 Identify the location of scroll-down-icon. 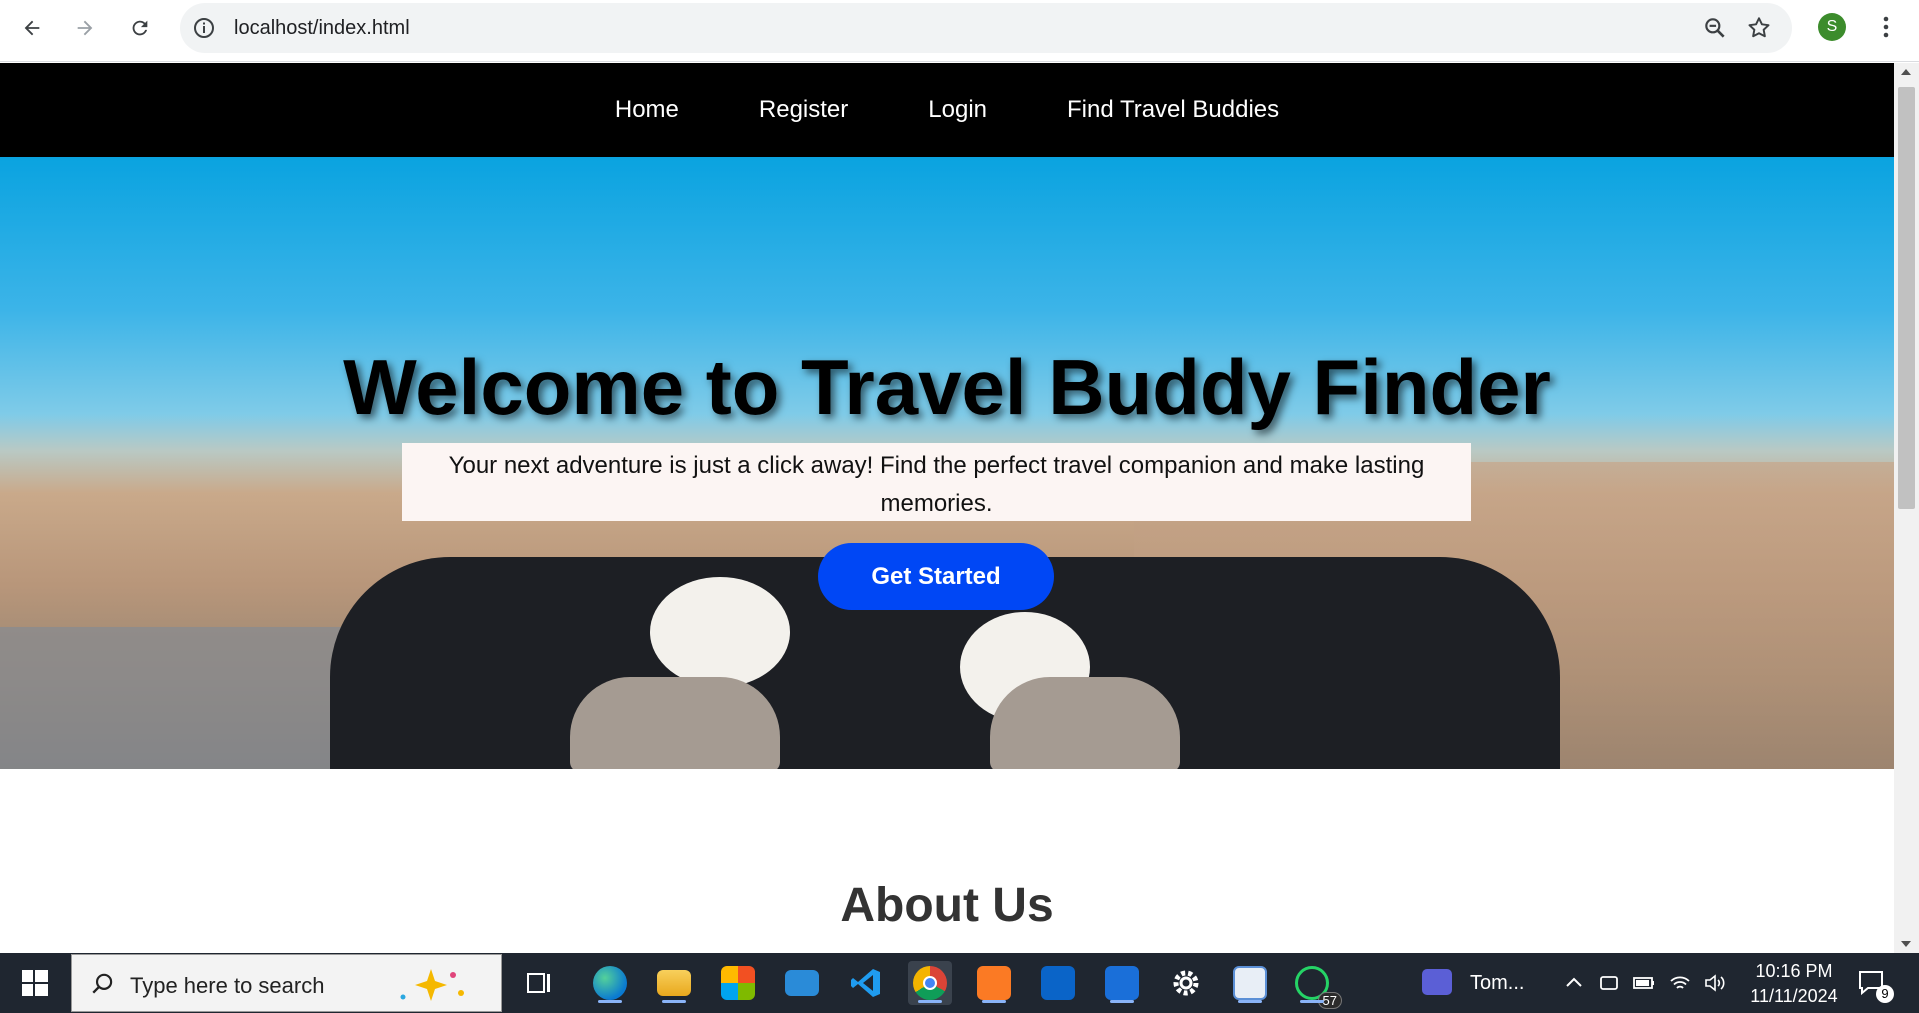
(1906, 944).